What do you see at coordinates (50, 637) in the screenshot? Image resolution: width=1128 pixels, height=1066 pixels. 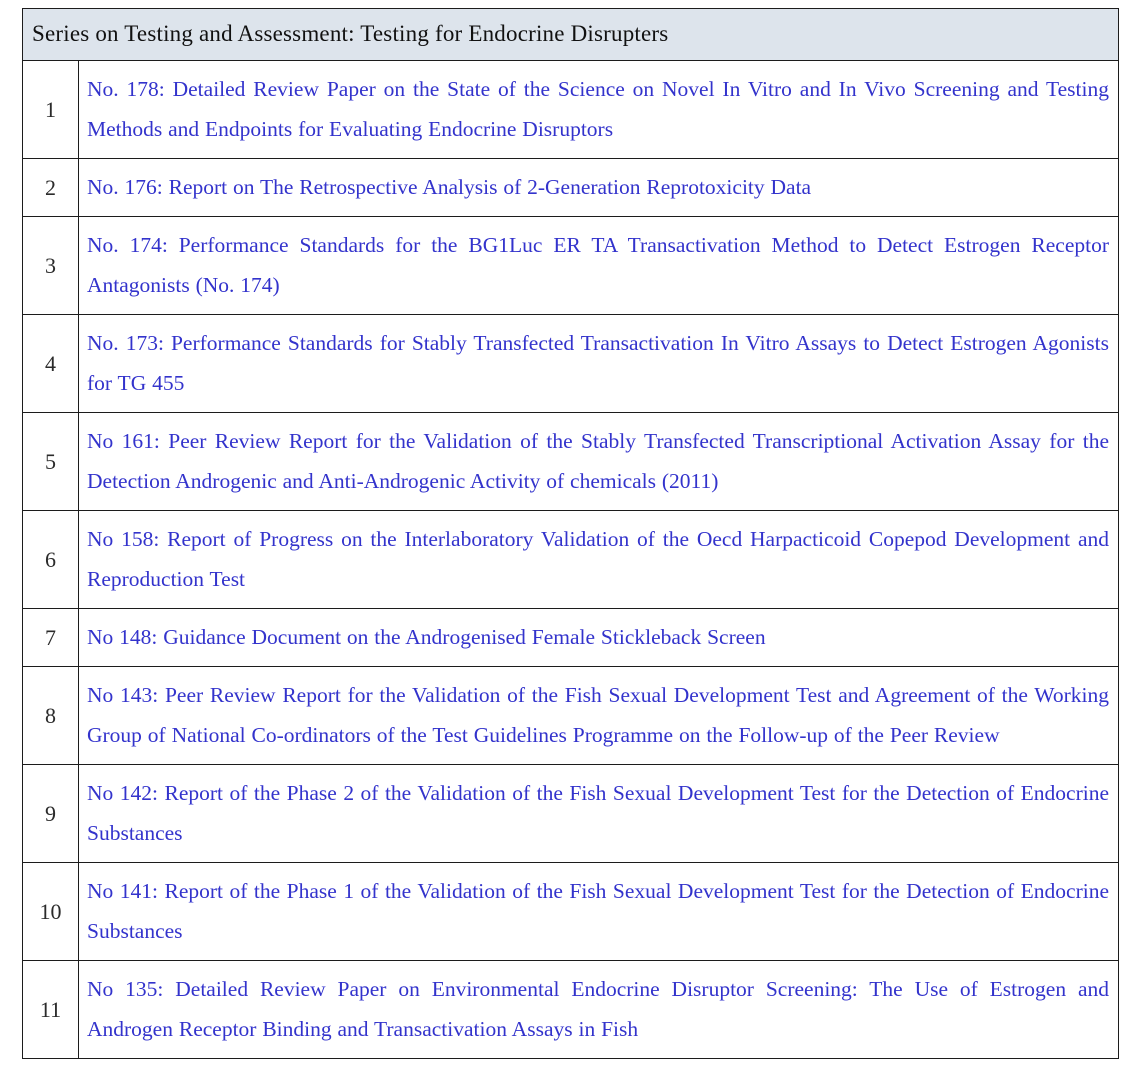 I see `row-index-cell: 7` at bounding box center [50, 637].